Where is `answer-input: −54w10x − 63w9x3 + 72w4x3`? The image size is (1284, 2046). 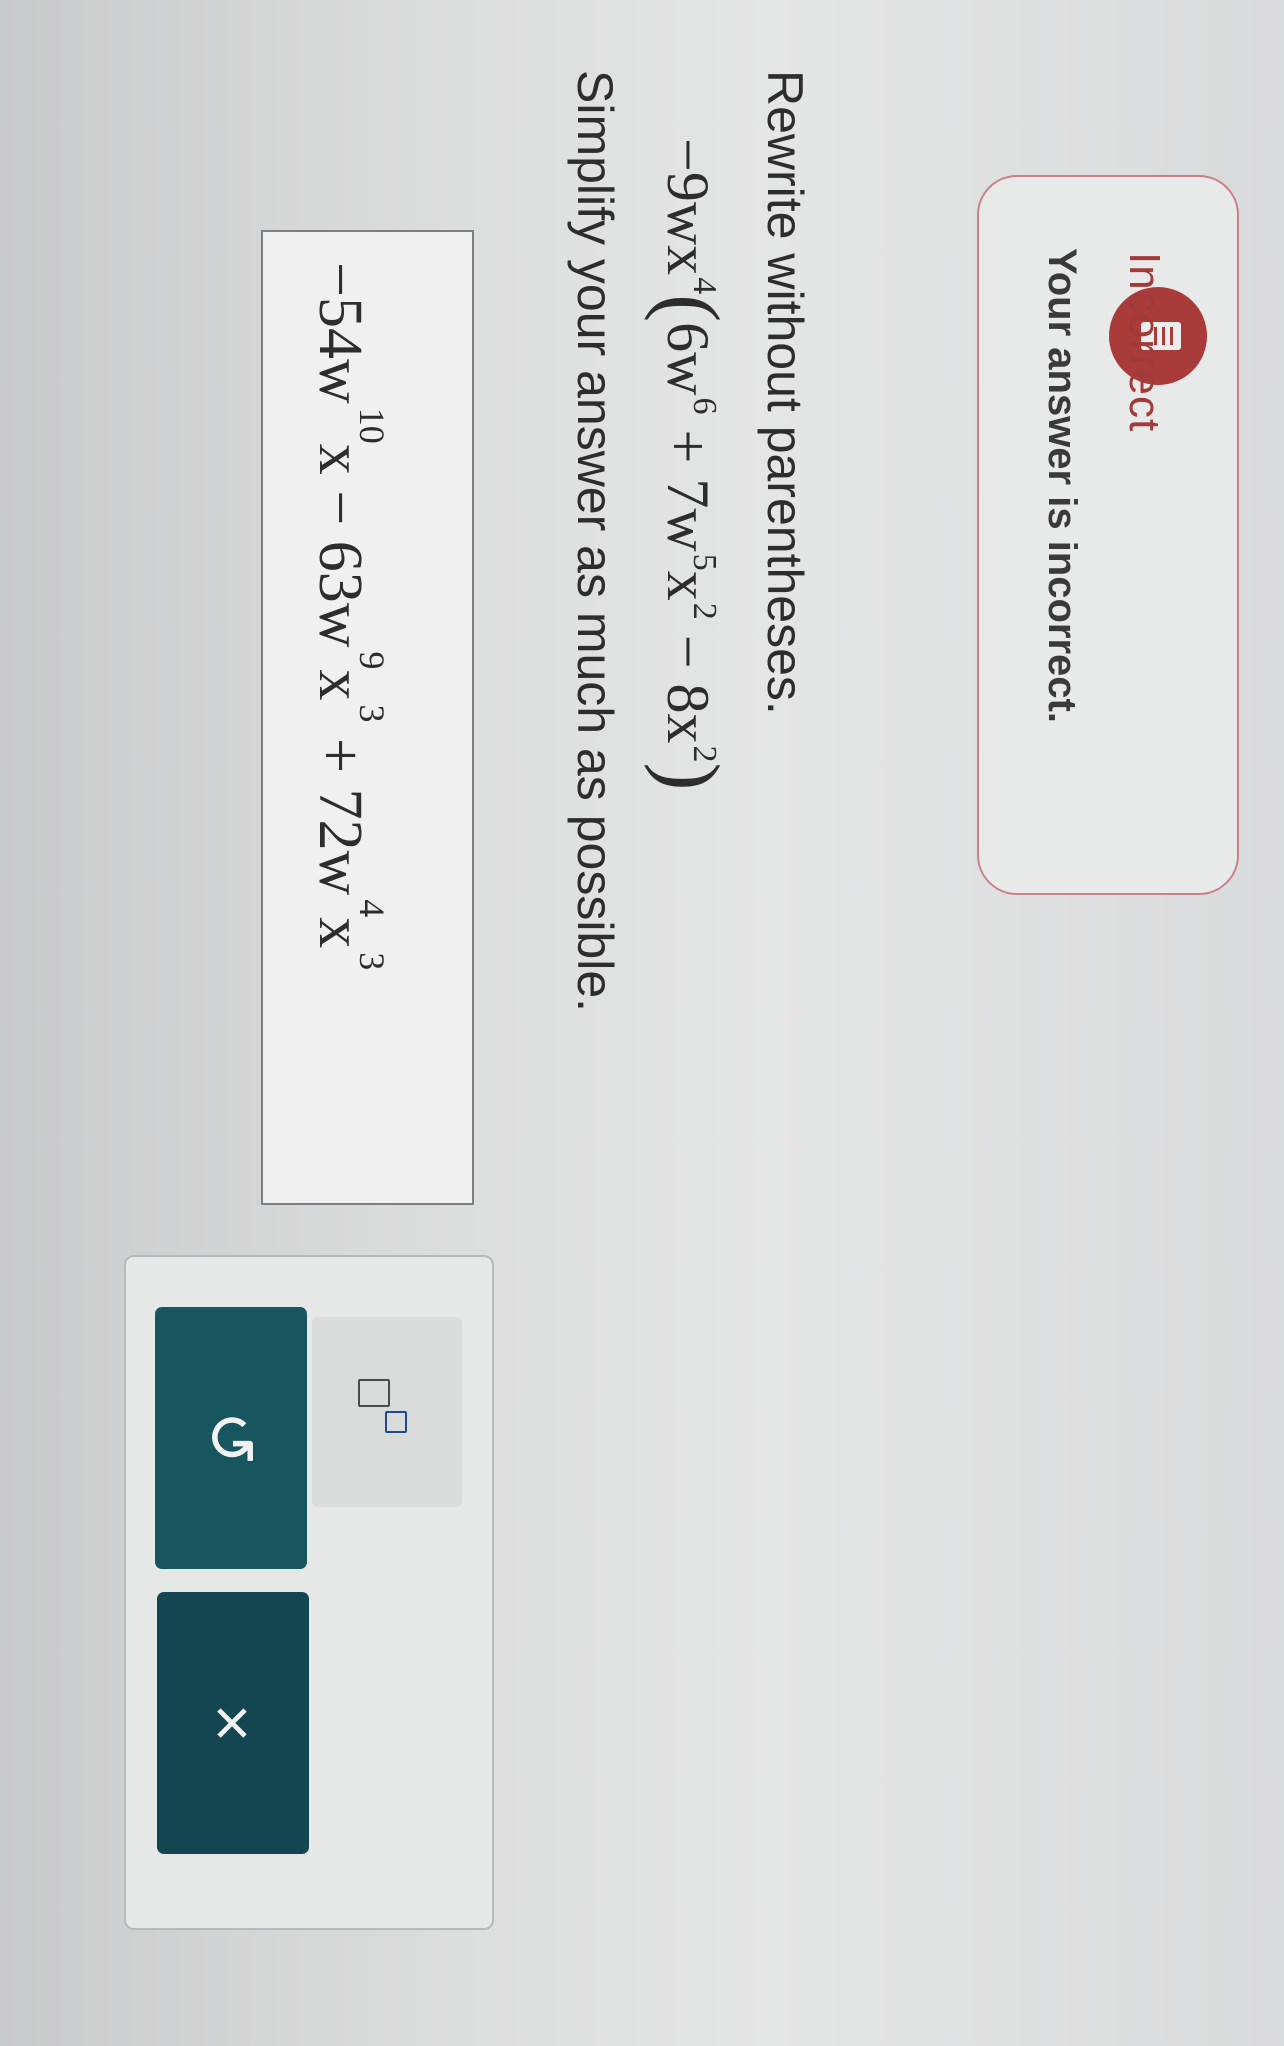
answer-input: −54w10x − 63w9x3 + 72w4x3 is located at coordinates (367, 717).